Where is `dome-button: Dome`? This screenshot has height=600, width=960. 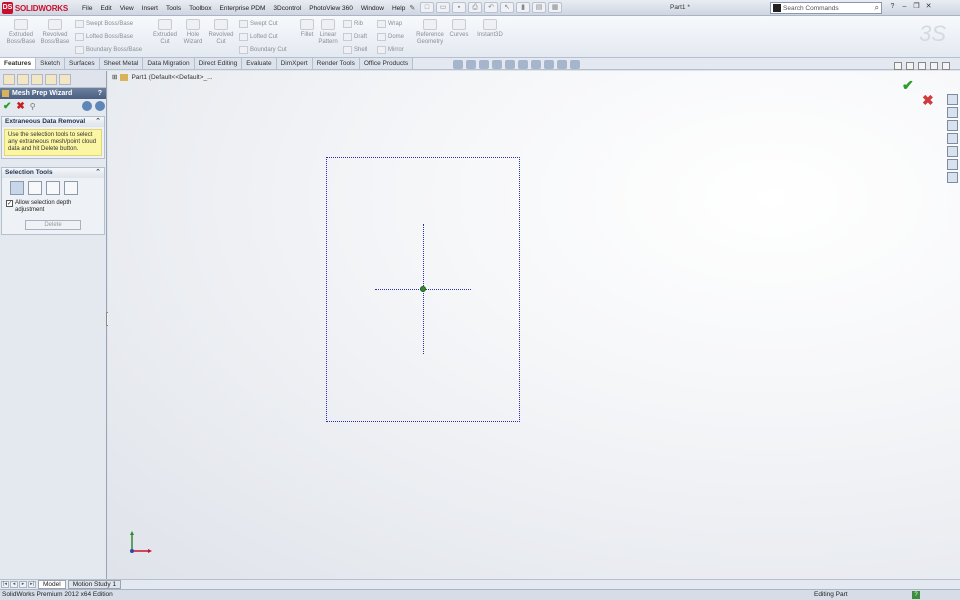 dome-button: Dome is located at coordinates (390, 37).